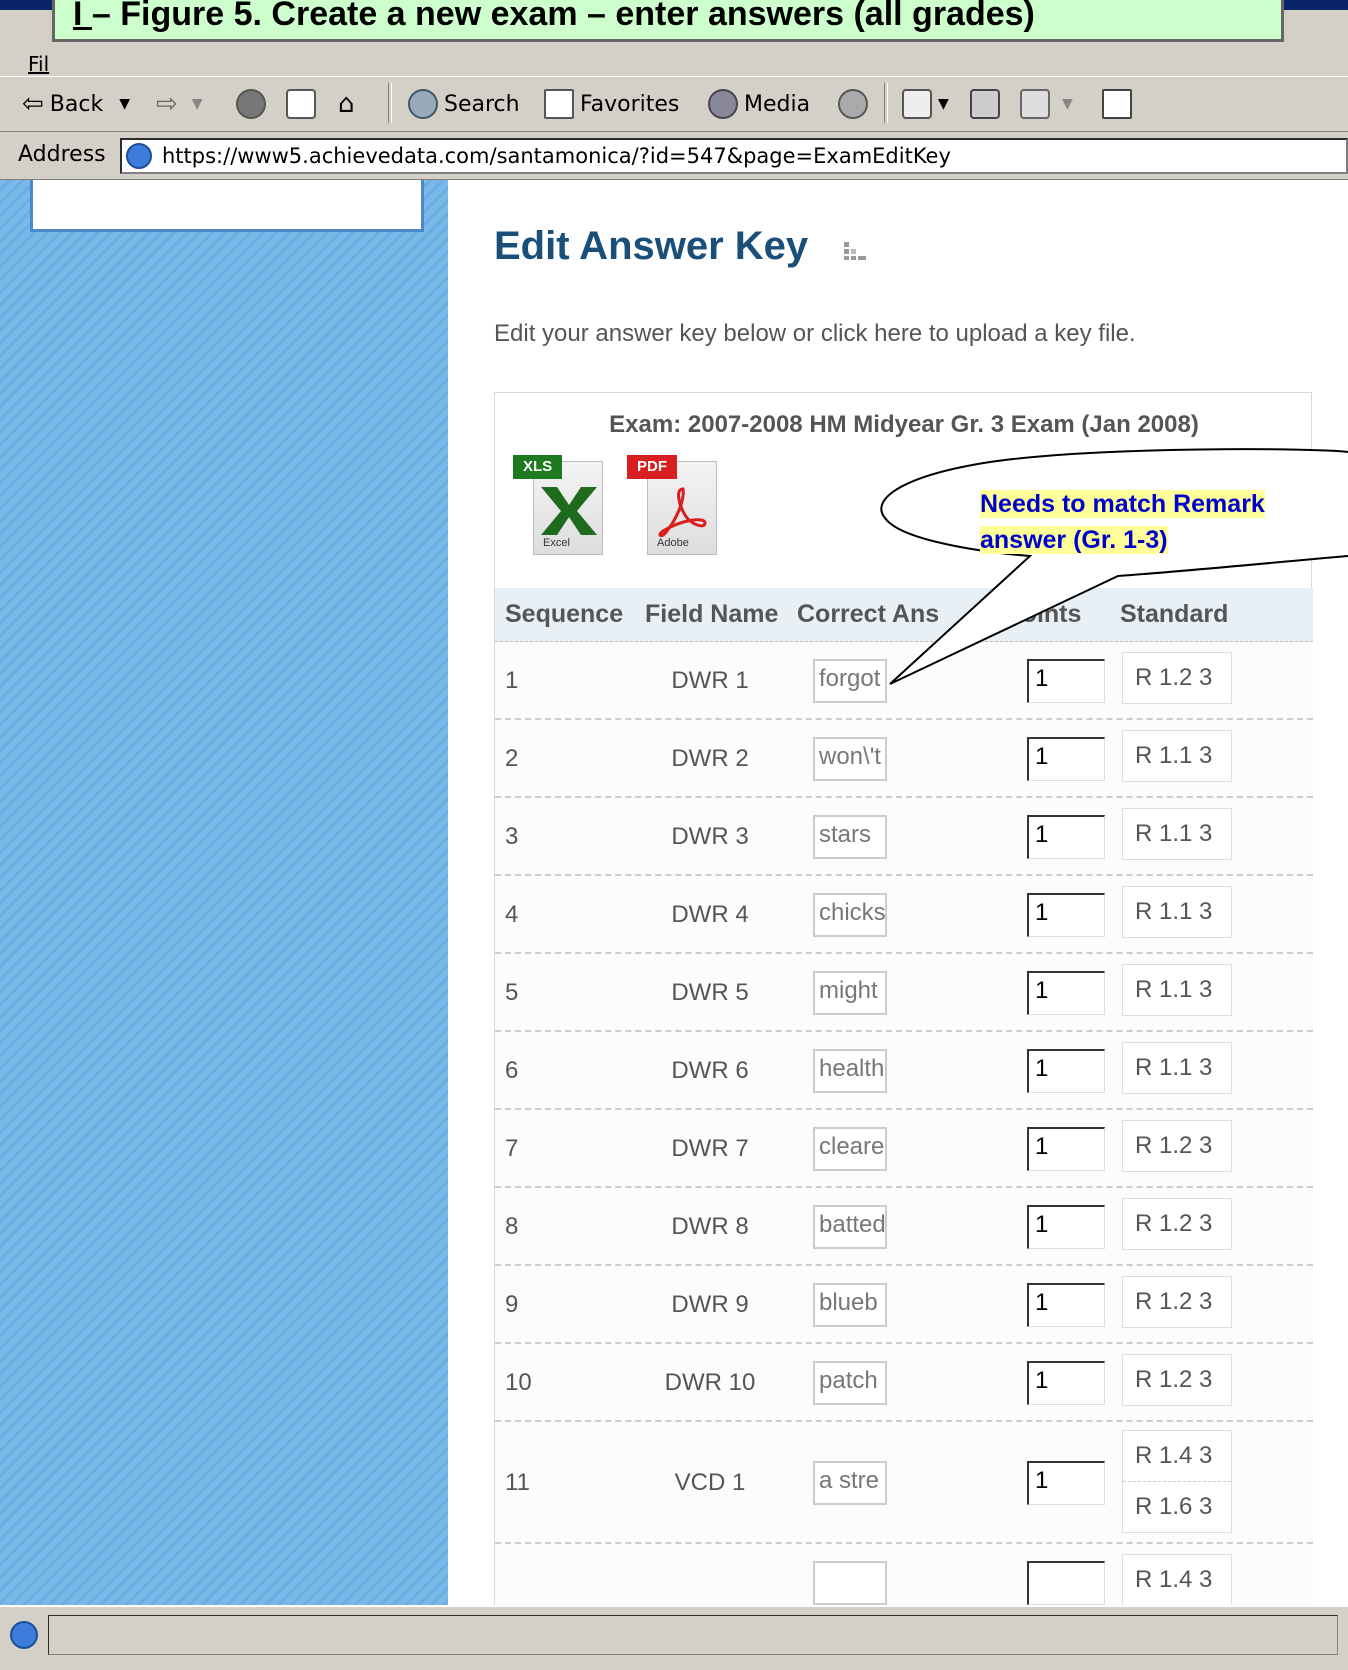 The image size is (1348, 1670). I want to click on correct-answer-input: health, so click(850, 1071).